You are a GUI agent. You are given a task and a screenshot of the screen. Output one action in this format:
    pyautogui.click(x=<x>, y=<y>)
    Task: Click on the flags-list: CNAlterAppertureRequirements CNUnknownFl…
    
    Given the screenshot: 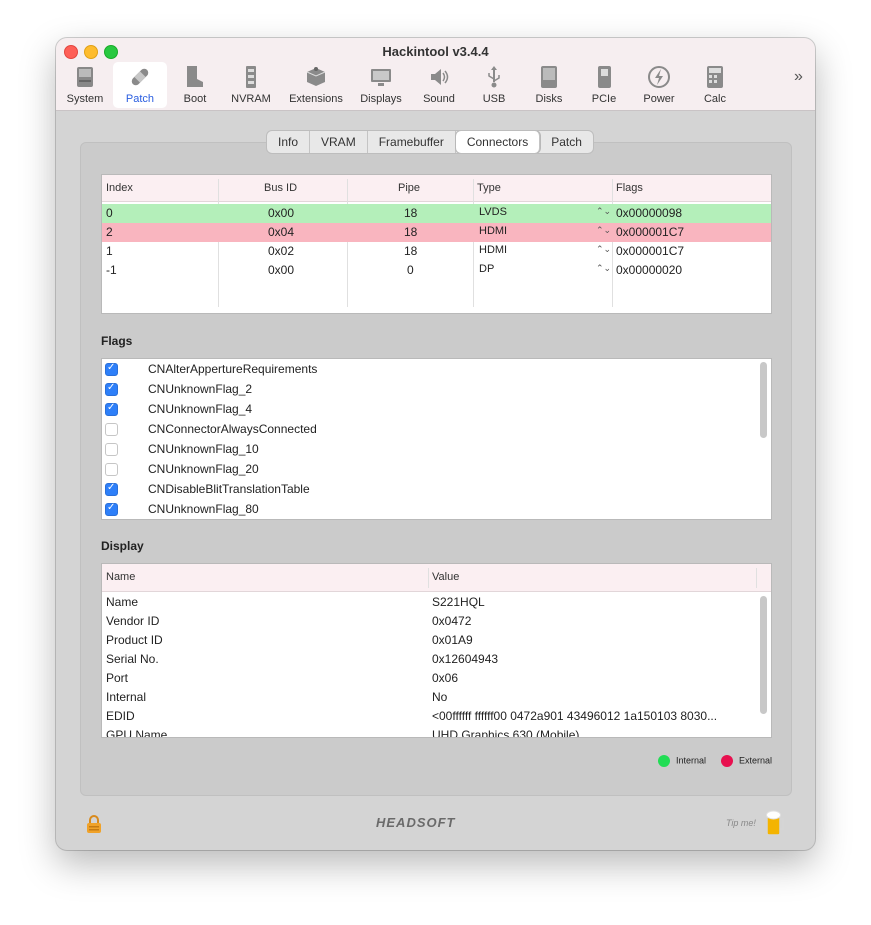 What is the action you would take?
    pyautogui.click(x=436, y=439)
    